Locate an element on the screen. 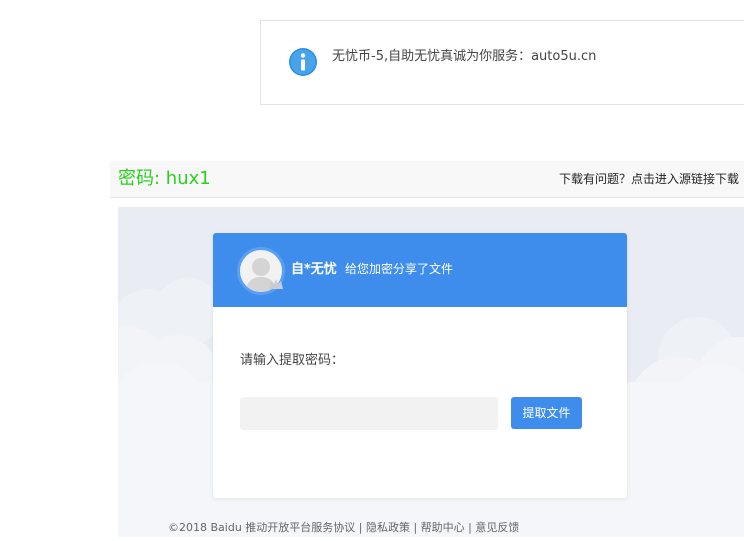 The image size is (744, 541). extract-code-input is located at coordinates (369, 413).